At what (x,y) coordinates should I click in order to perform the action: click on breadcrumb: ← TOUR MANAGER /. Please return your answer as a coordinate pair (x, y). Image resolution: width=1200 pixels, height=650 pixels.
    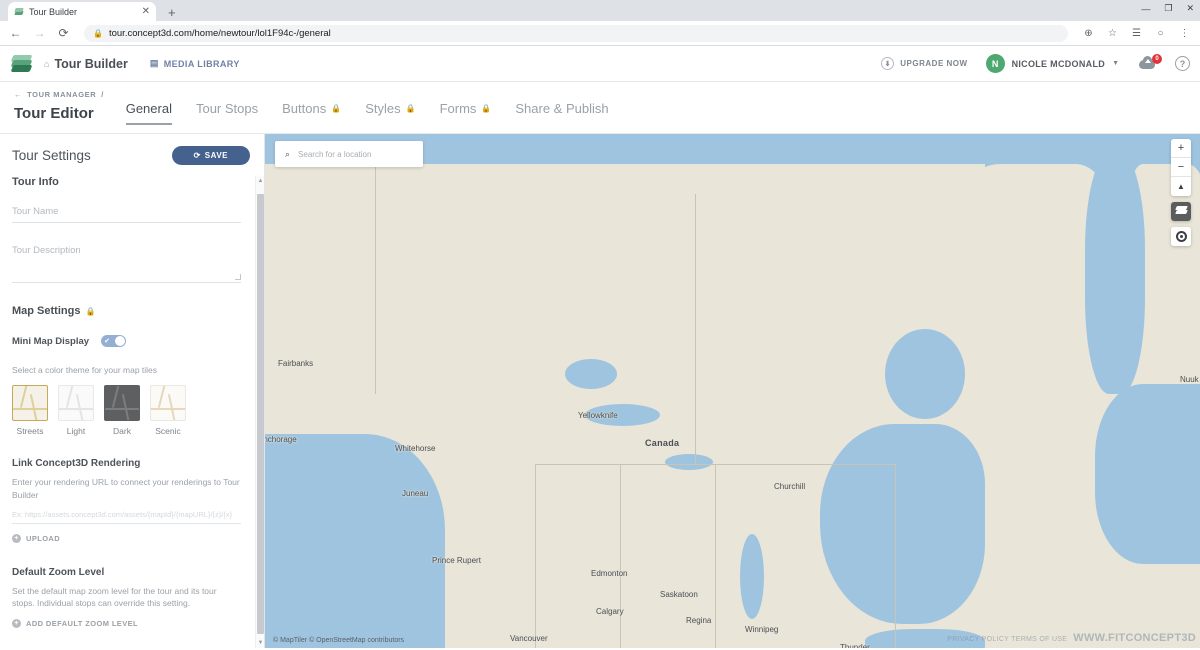
    Looking at the image, I should click on (59, 94).